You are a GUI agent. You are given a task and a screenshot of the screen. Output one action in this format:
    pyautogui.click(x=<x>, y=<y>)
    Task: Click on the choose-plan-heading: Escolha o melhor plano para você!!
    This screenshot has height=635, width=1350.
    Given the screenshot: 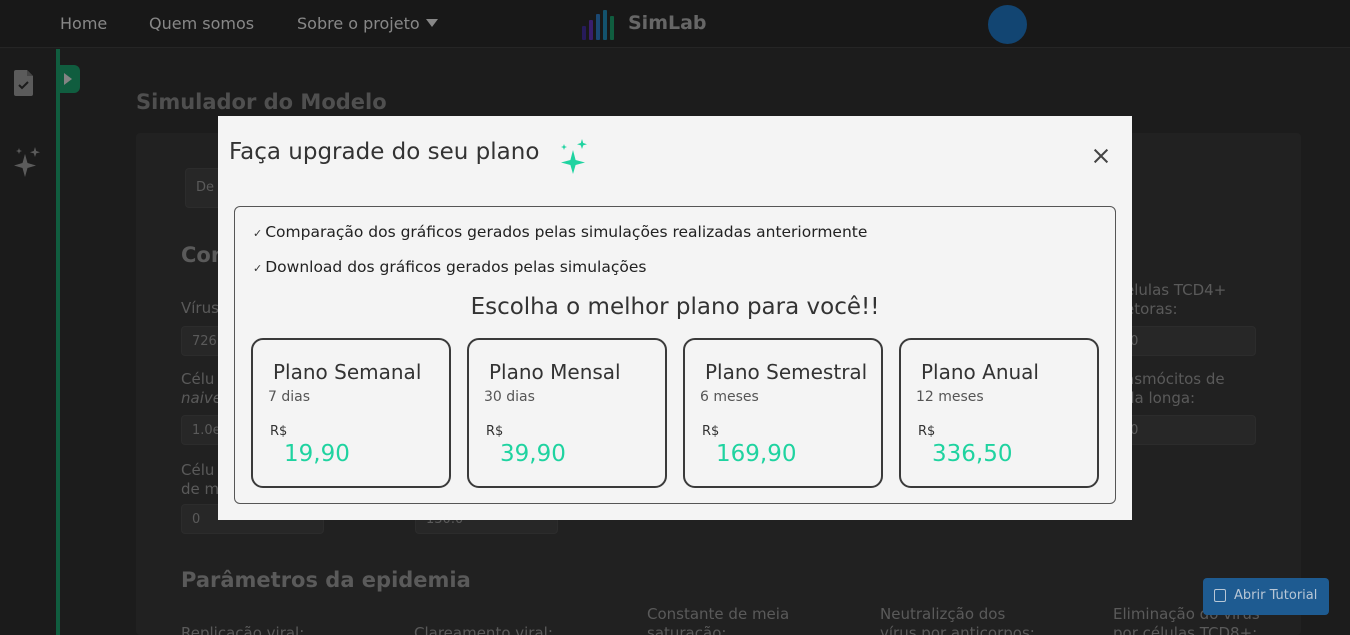 What is the action you would take?
    pyautogui.click(x=675, y=307)
    